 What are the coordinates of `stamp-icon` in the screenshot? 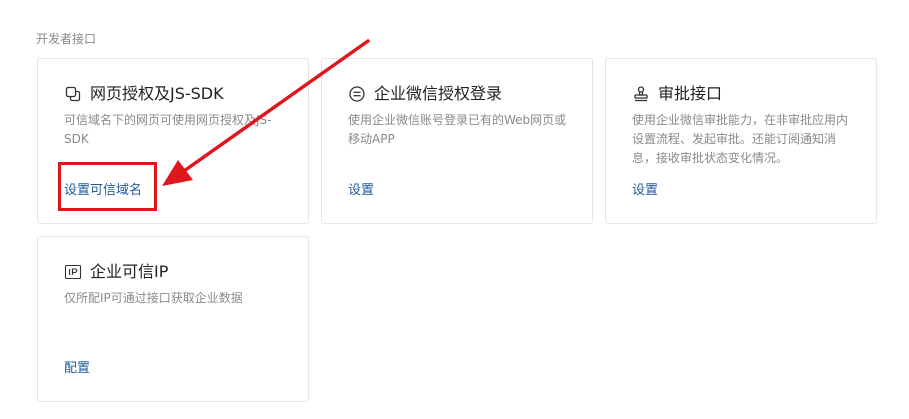 It's located at (641, 94).